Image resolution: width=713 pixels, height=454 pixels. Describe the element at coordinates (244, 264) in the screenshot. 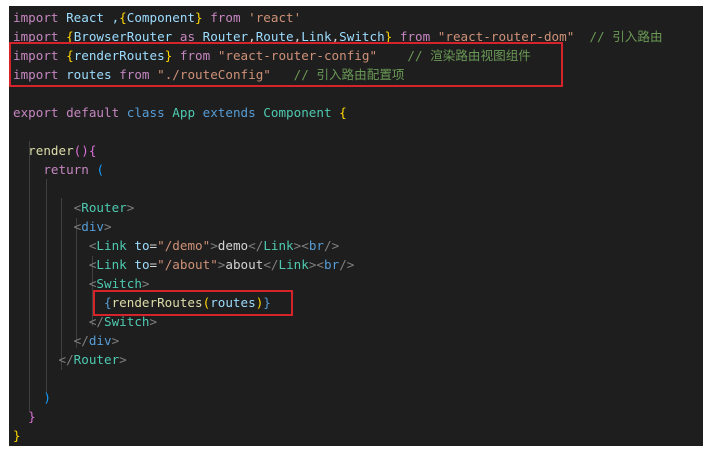

I see `code-token: about` at that location.